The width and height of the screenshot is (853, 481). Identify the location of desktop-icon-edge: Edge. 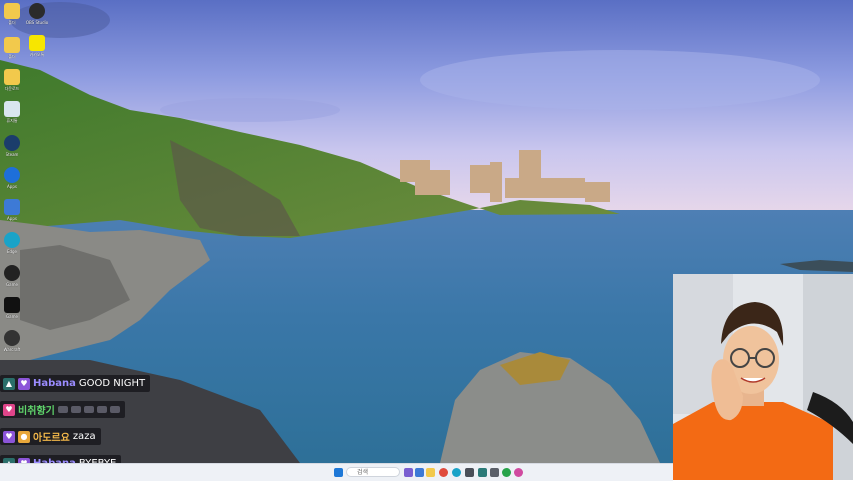
(12, 247).